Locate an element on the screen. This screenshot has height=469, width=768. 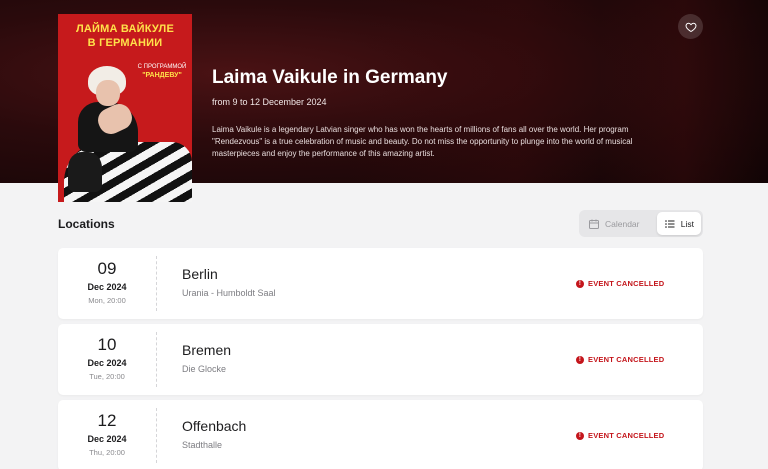
poster-title-line2: В ГЕРМАНИИ is located at coordinates (125, 43).